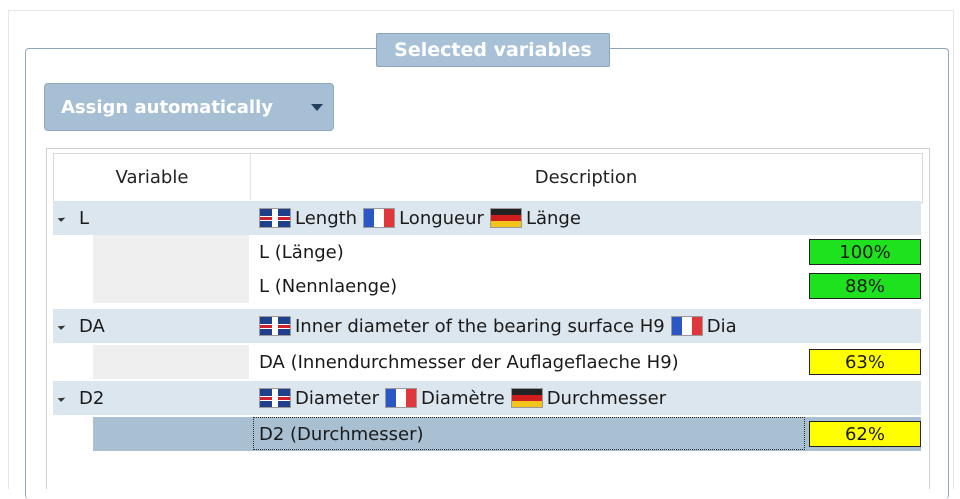  I want to click on column-header-description: Description, so click(586, 177).